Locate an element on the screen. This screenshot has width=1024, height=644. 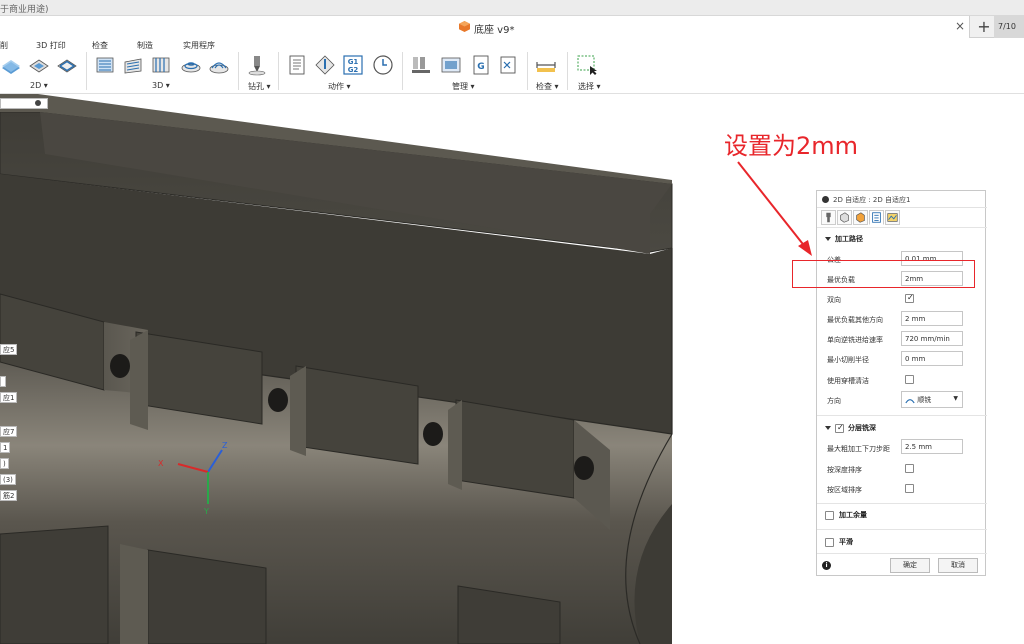
group-3d-dropdown: 3D ▾ is located at coordinates (161, 85).